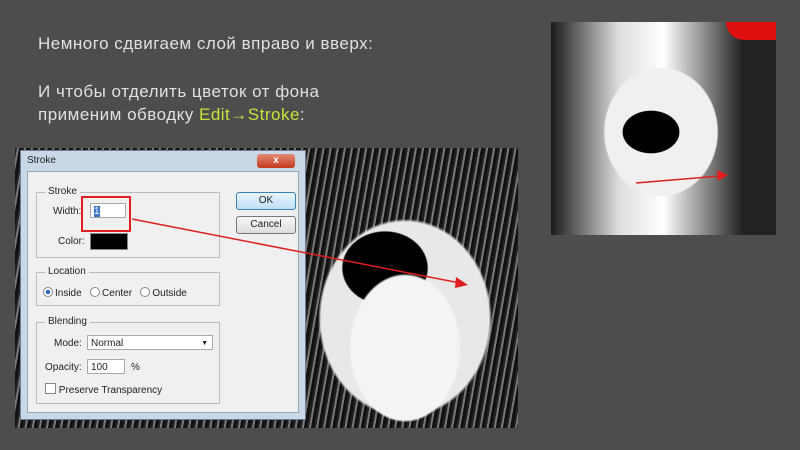 The image size is (800, 450). I want to click on arrow-line-main, so click(296, 251).